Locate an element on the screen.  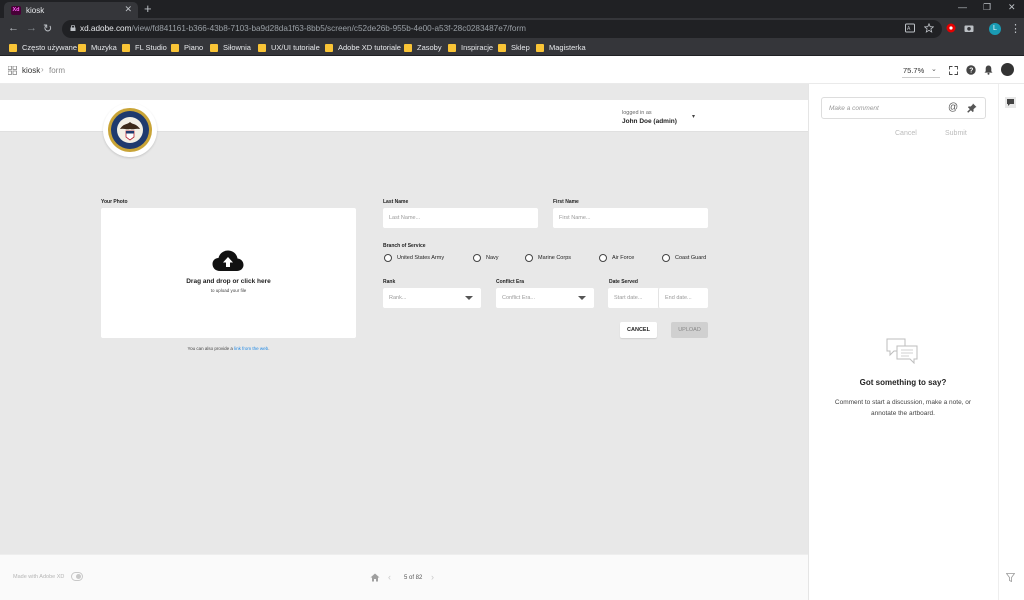
upload-subtitle: to upload your file is located at coordinates (228, 290).